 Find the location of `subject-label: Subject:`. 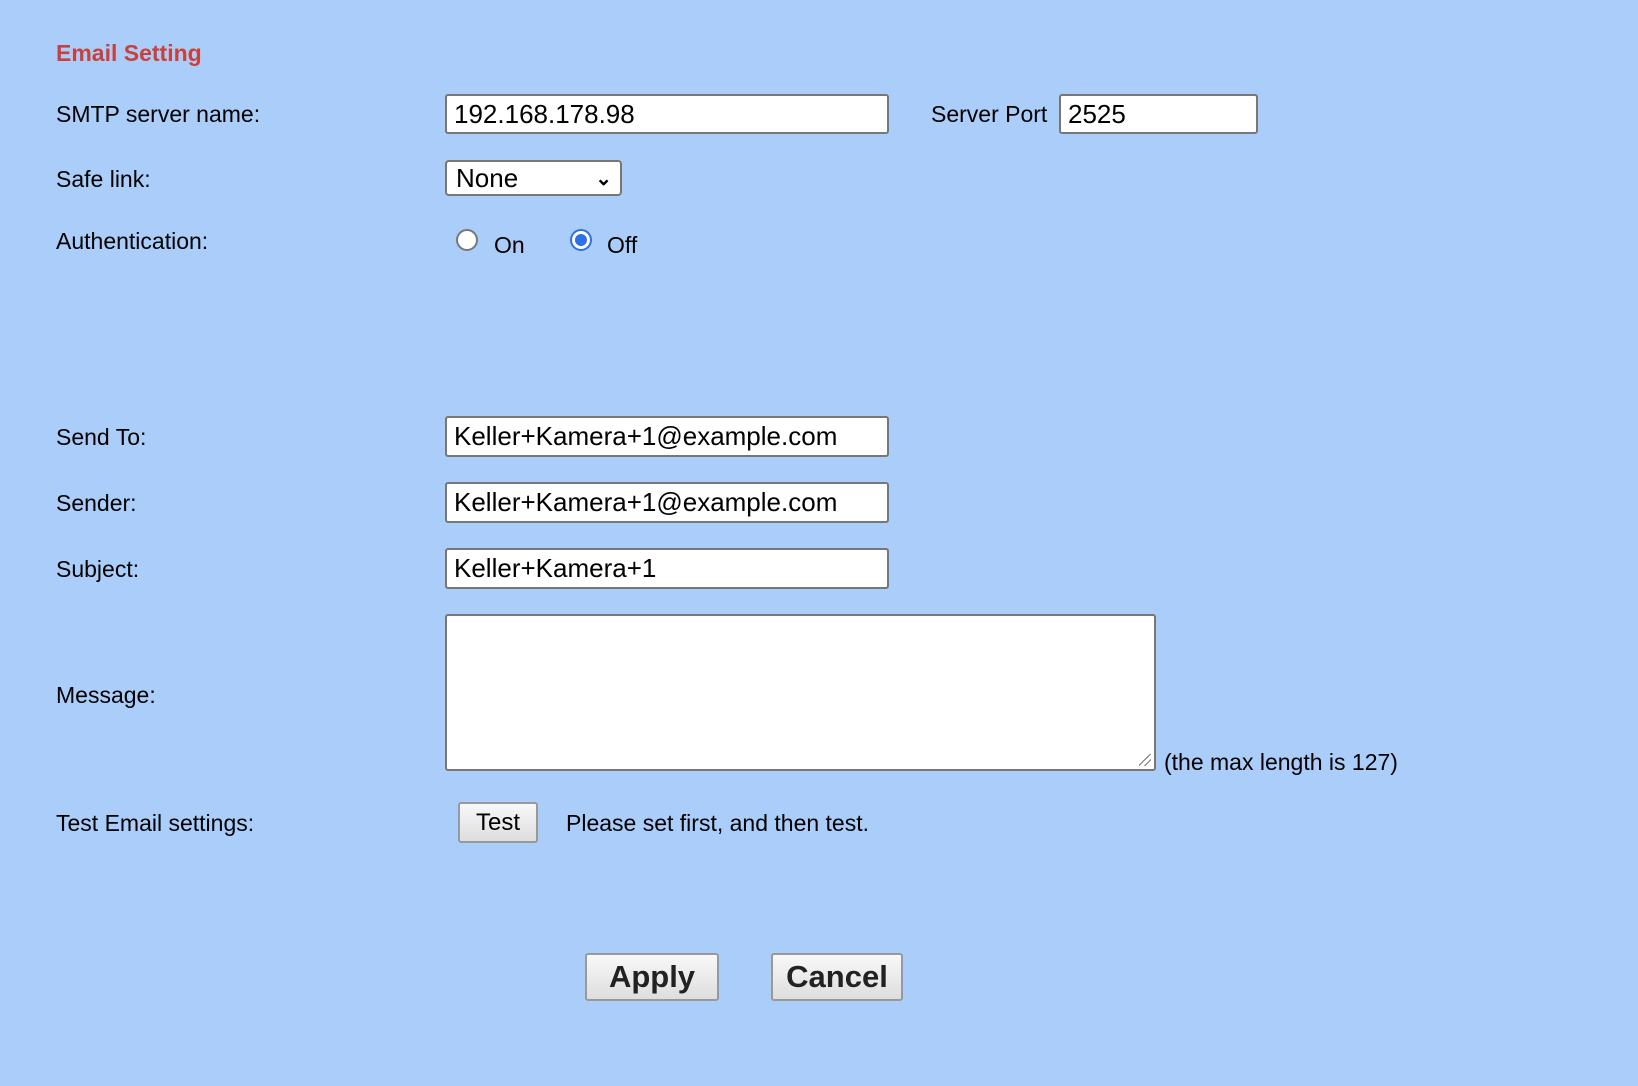

subject-label: Subject: is located at coordinates (98, 569).